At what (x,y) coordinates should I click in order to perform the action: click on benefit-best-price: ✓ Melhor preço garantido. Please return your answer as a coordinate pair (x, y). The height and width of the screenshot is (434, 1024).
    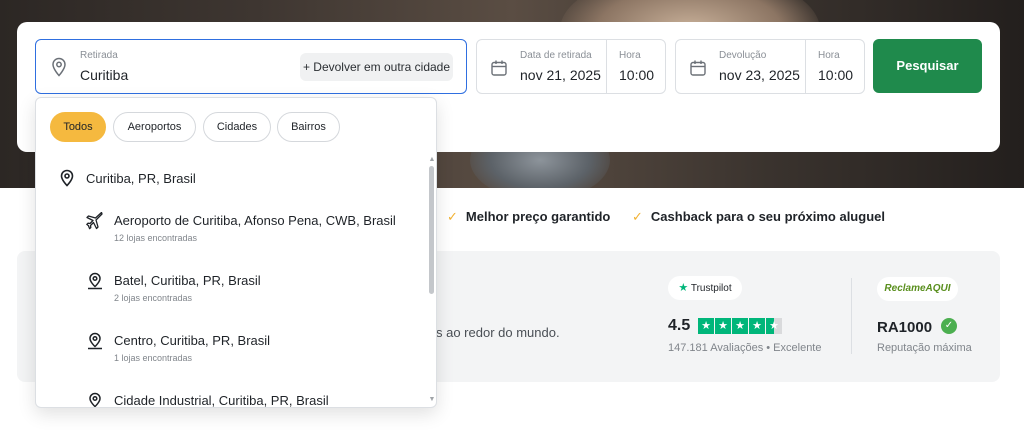
    Looking at the image, I should click on (528, 217).